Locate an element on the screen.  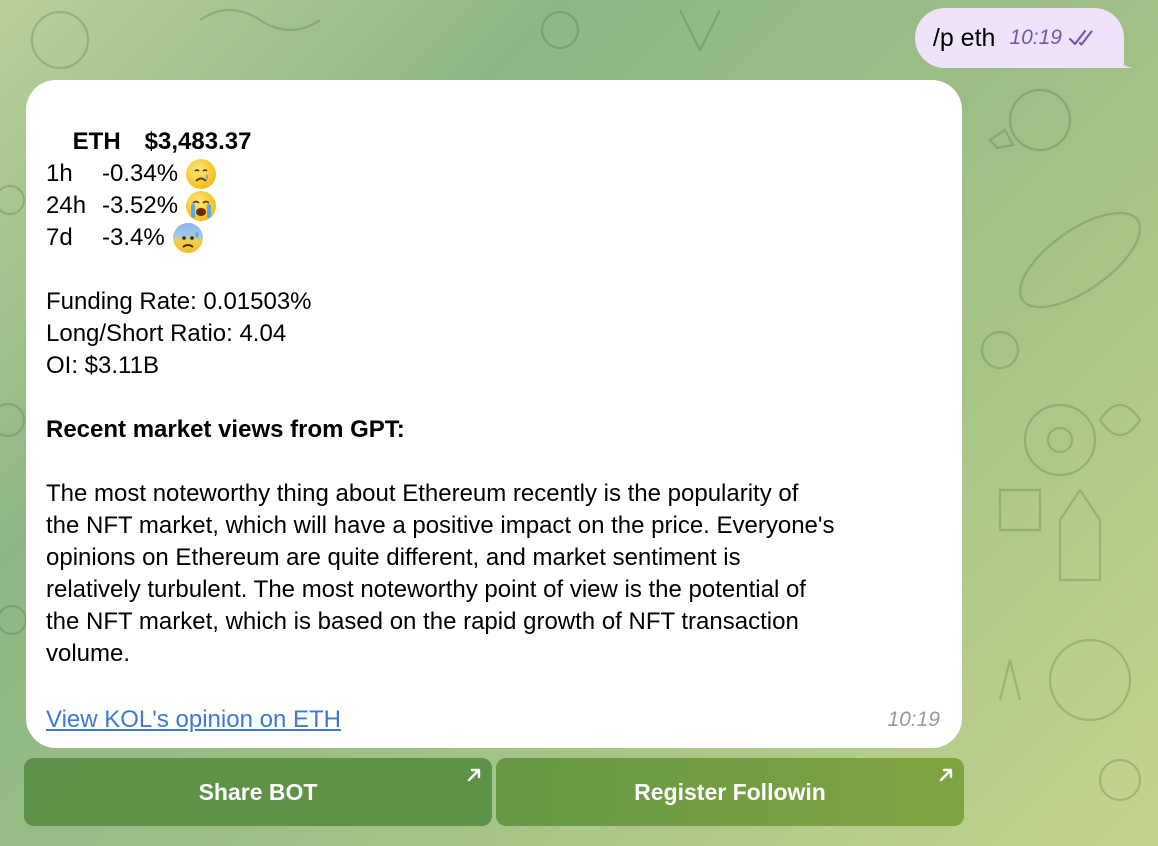
open-interest: OI: $3.11B is located at coordinates (102, 365).